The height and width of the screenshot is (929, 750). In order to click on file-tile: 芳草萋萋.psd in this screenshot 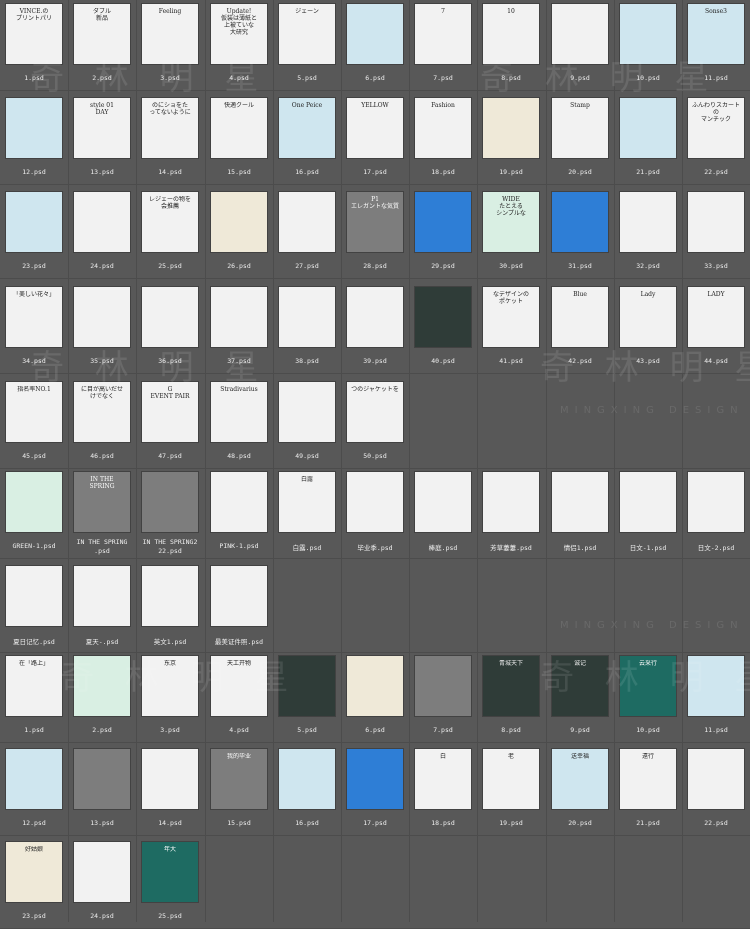, I will do `click(511, 513)`.